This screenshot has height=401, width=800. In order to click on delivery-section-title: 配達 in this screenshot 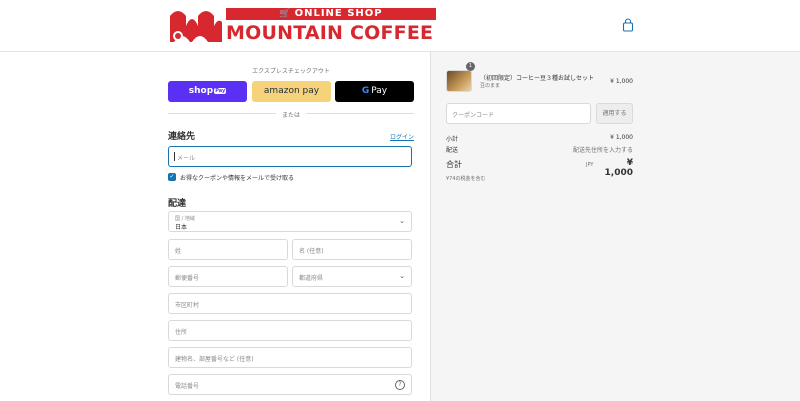, I will do `click(177, 204)`.